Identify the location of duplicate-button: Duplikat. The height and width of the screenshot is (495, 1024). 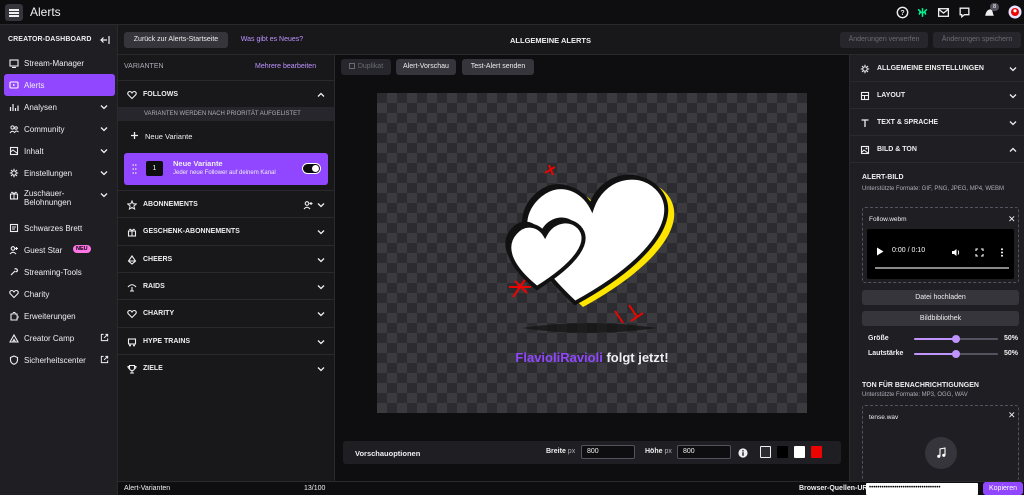
(366, 67).